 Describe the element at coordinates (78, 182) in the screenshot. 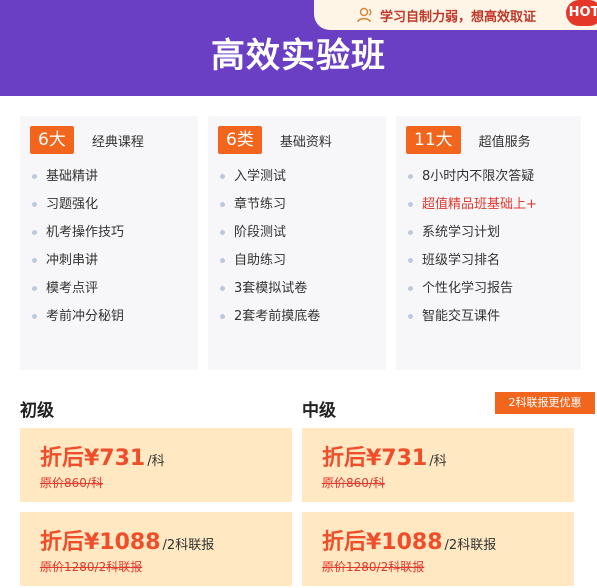

I see `list-item: 基础精讲` at that location.